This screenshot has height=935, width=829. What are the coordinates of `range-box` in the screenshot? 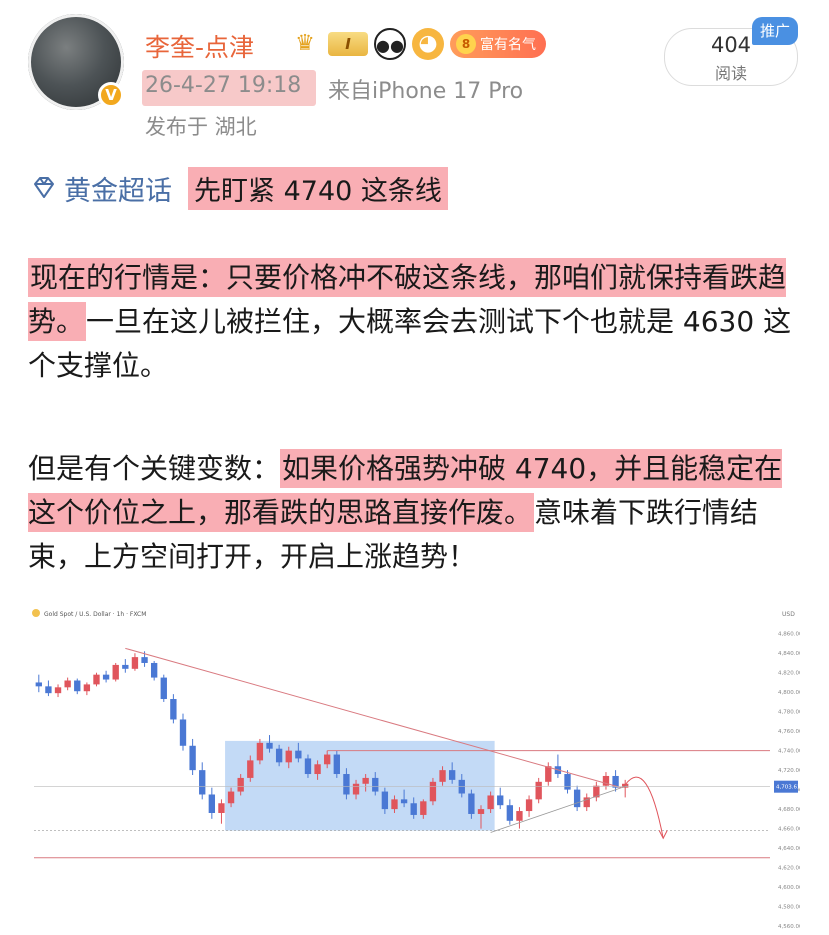 It's located at (360, 785).